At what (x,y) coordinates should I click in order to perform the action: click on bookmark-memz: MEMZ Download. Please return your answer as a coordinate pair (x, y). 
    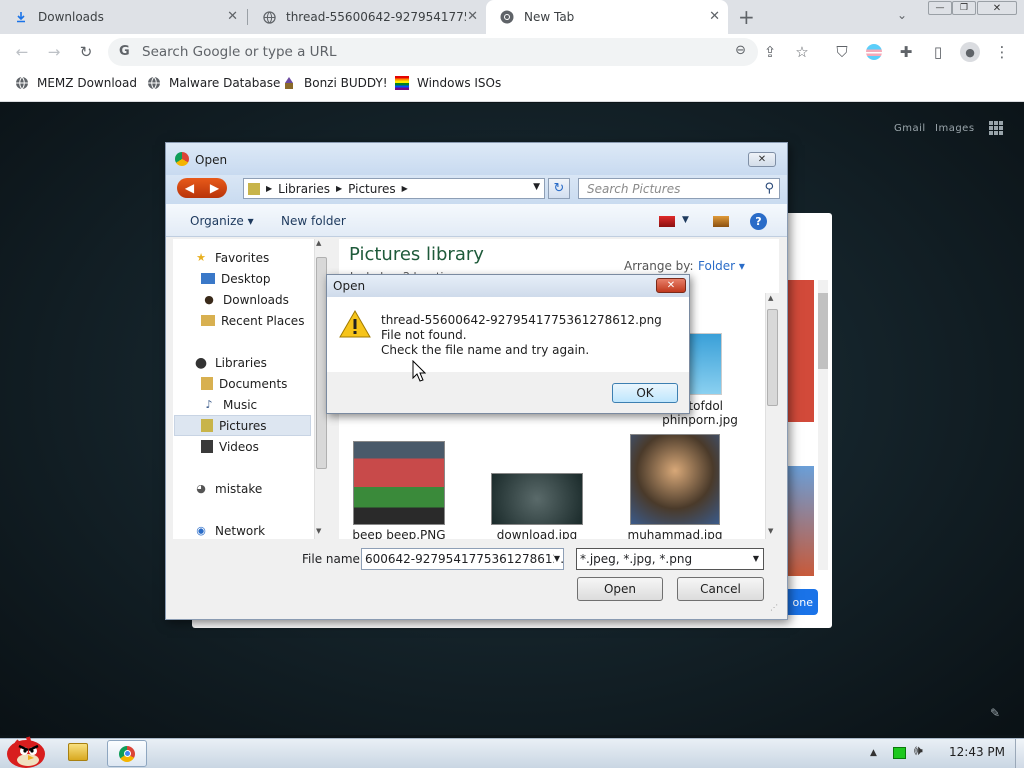
    Looking at the image, I should click on (76, 83).